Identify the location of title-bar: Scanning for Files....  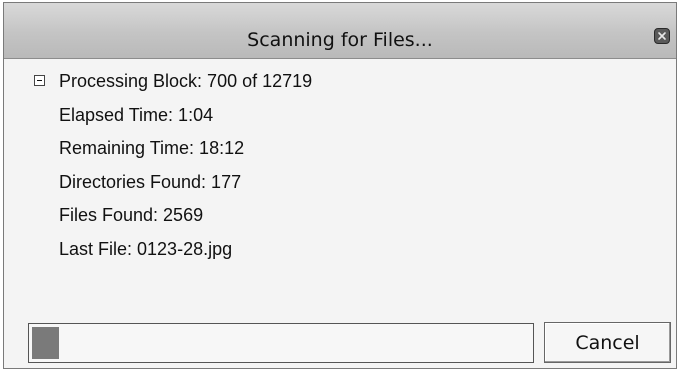
(340, 31).